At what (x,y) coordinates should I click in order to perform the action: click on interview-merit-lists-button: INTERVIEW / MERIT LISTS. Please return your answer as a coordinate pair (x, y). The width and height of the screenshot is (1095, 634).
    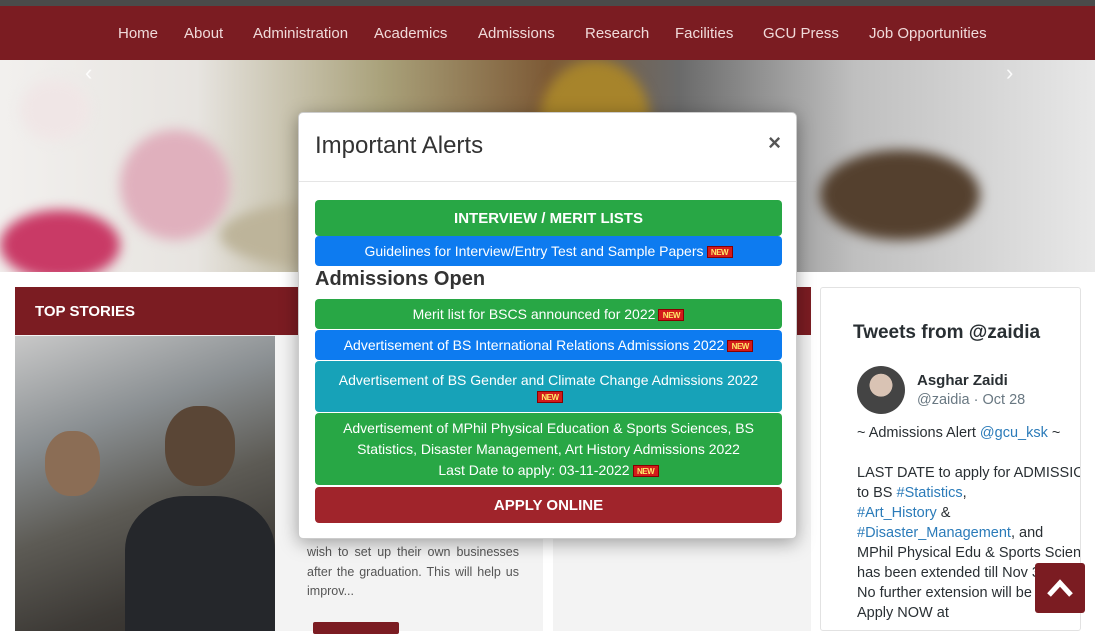
    Looking at the image, I should click on (548, 218).